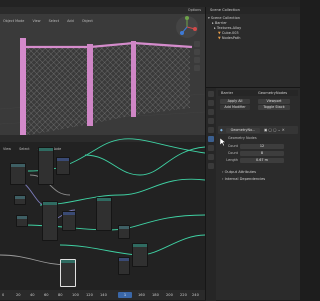  I want to click on object-header: Barrier GeometryNodes, so click(258, 93).